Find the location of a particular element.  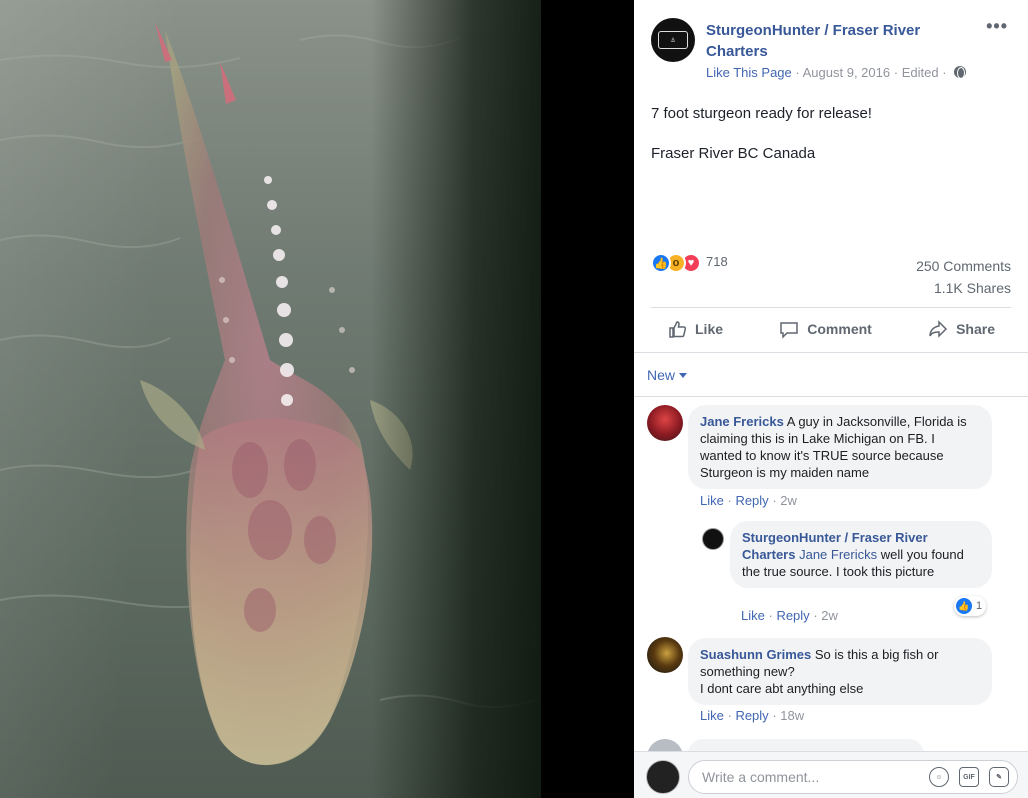

gif-icon: GIF is located at coordinates (969, 777).